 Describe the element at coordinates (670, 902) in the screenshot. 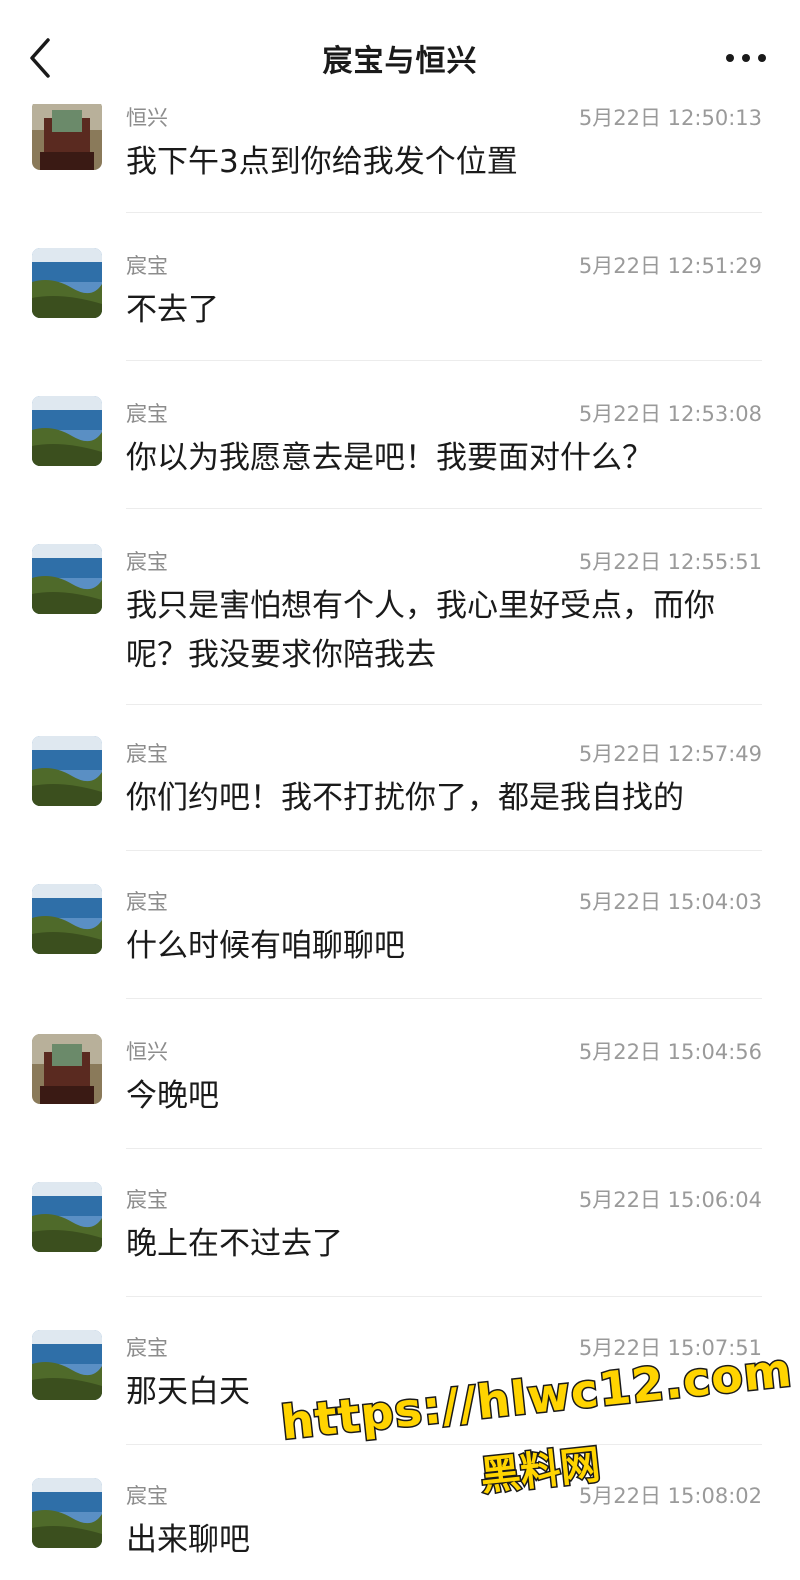

I see `message-time: 5月22日 15:04:03` at that location.